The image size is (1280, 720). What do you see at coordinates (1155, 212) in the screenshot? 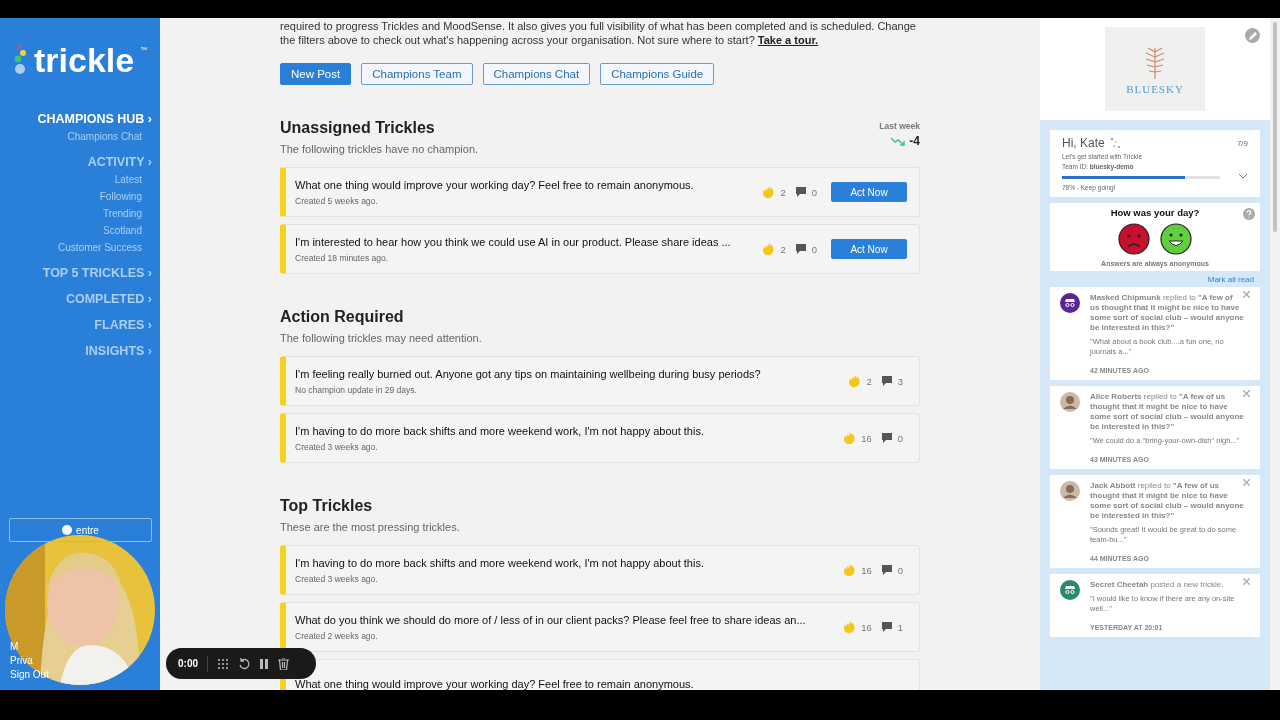
I see `mood-question: How was your day?` at bounding box center [1155, 212].